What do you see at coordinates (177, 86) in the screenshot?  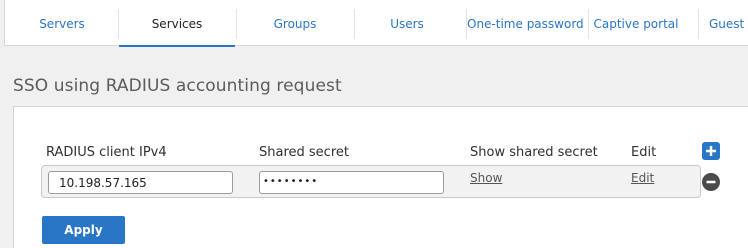 I see `section-title: SSO using RADIUS accounting request` at bounding box center [177, 86].